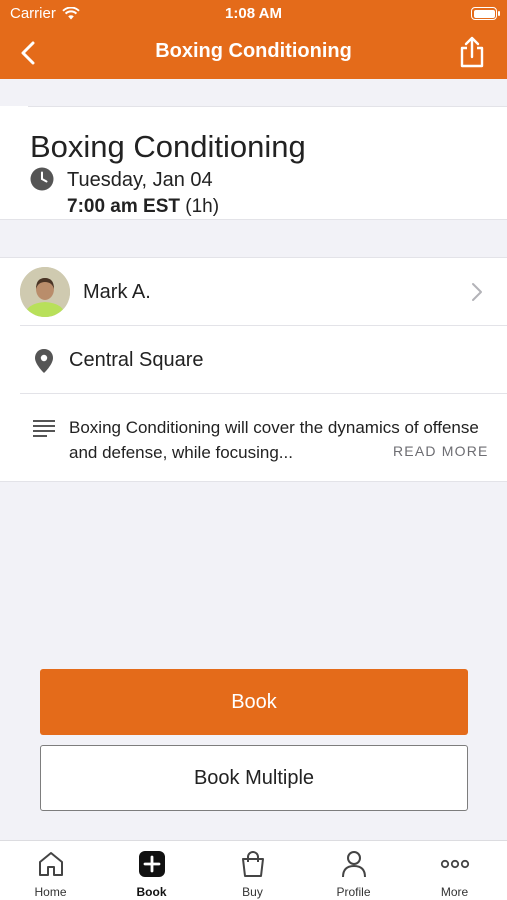  What do you see at coordinates (152, 864) in the screenshot?
I see `plus-square-icon` at bounding box center [152, 864].